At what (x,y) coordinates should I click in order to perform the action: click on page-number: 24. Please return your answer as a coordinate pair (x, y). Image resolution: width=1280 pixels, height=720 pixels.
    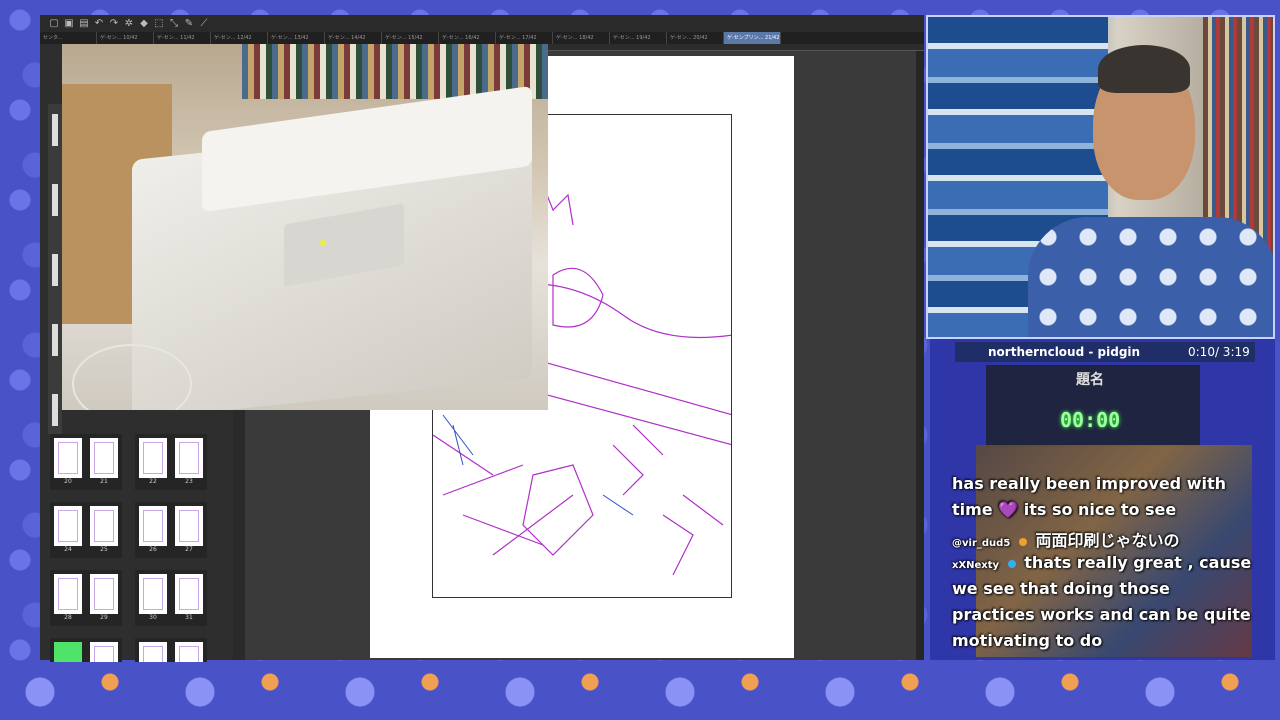
    Looking at the image, I should click on (68, 549).